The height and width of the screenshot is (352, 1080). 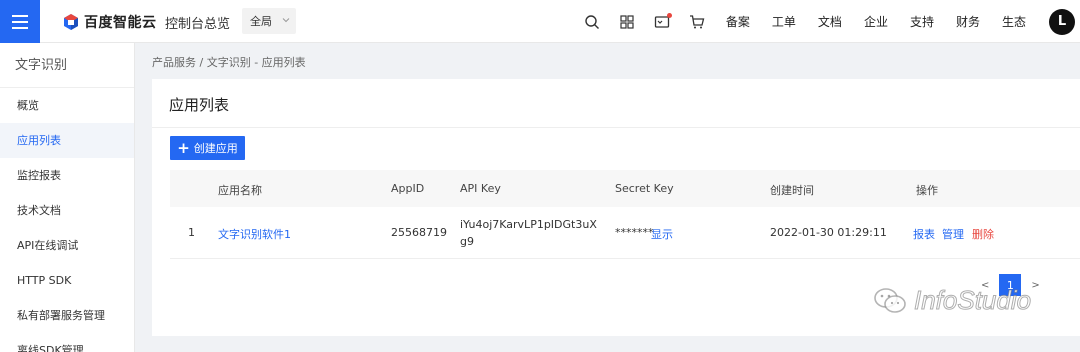 What do you see at coordinates (67, 175) in the screenshot?
I see `sidebar-item-monitor: 监控报表` at bounding box center [67, 175].